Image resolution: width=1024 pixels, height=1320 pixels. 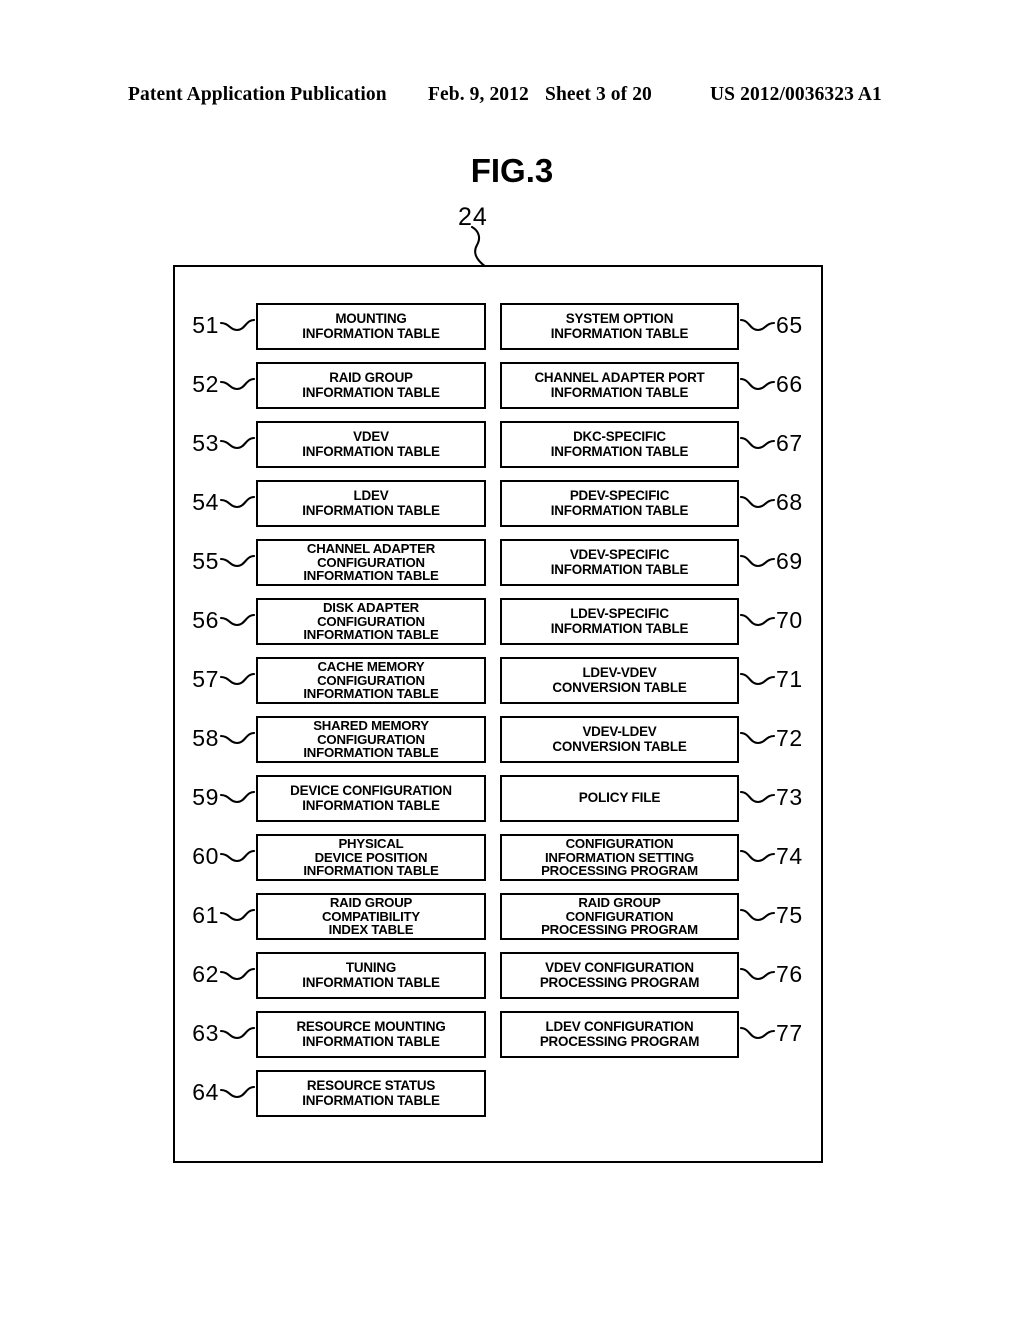 What do you see at coordinates (205, 620) in the screenshot?
I see `reference-number-56: 56` at bounding box center [205, 620].